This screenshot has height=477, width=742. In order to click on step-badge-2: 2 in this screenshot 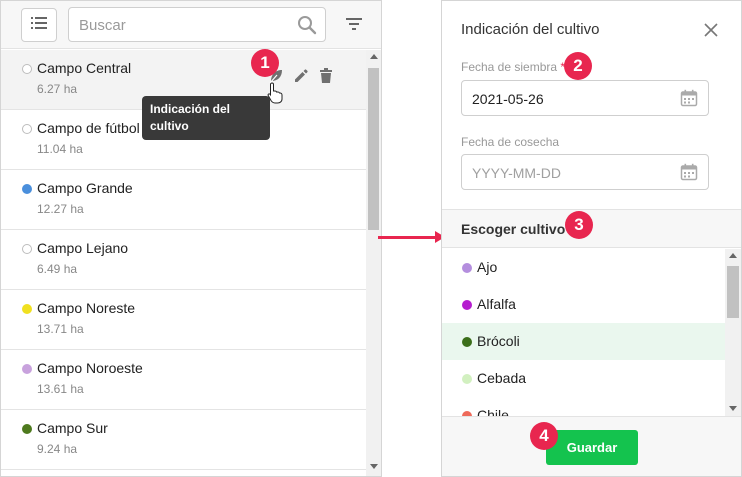, I will do `click(578, 66)`.